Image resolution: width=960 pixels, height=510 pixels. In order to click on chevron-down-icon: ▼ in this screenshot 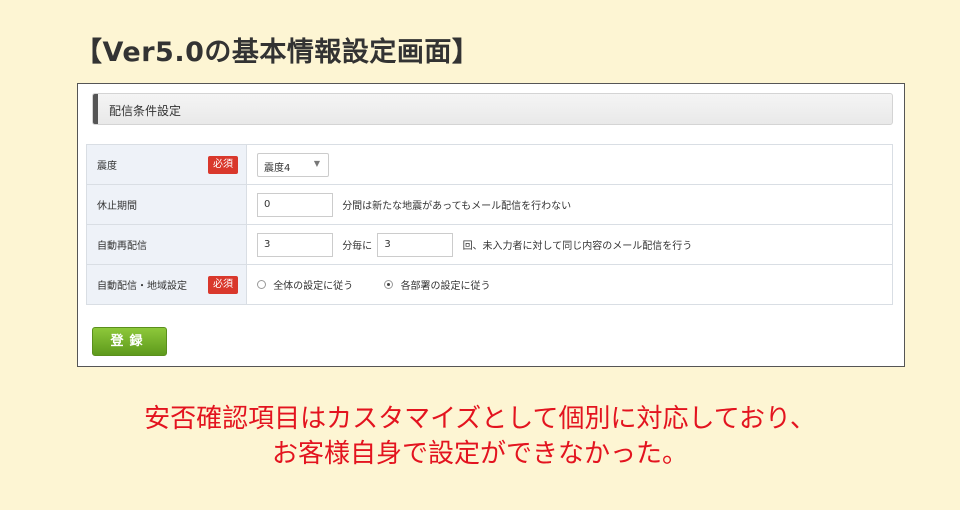, I will do `click(316, 163)`.